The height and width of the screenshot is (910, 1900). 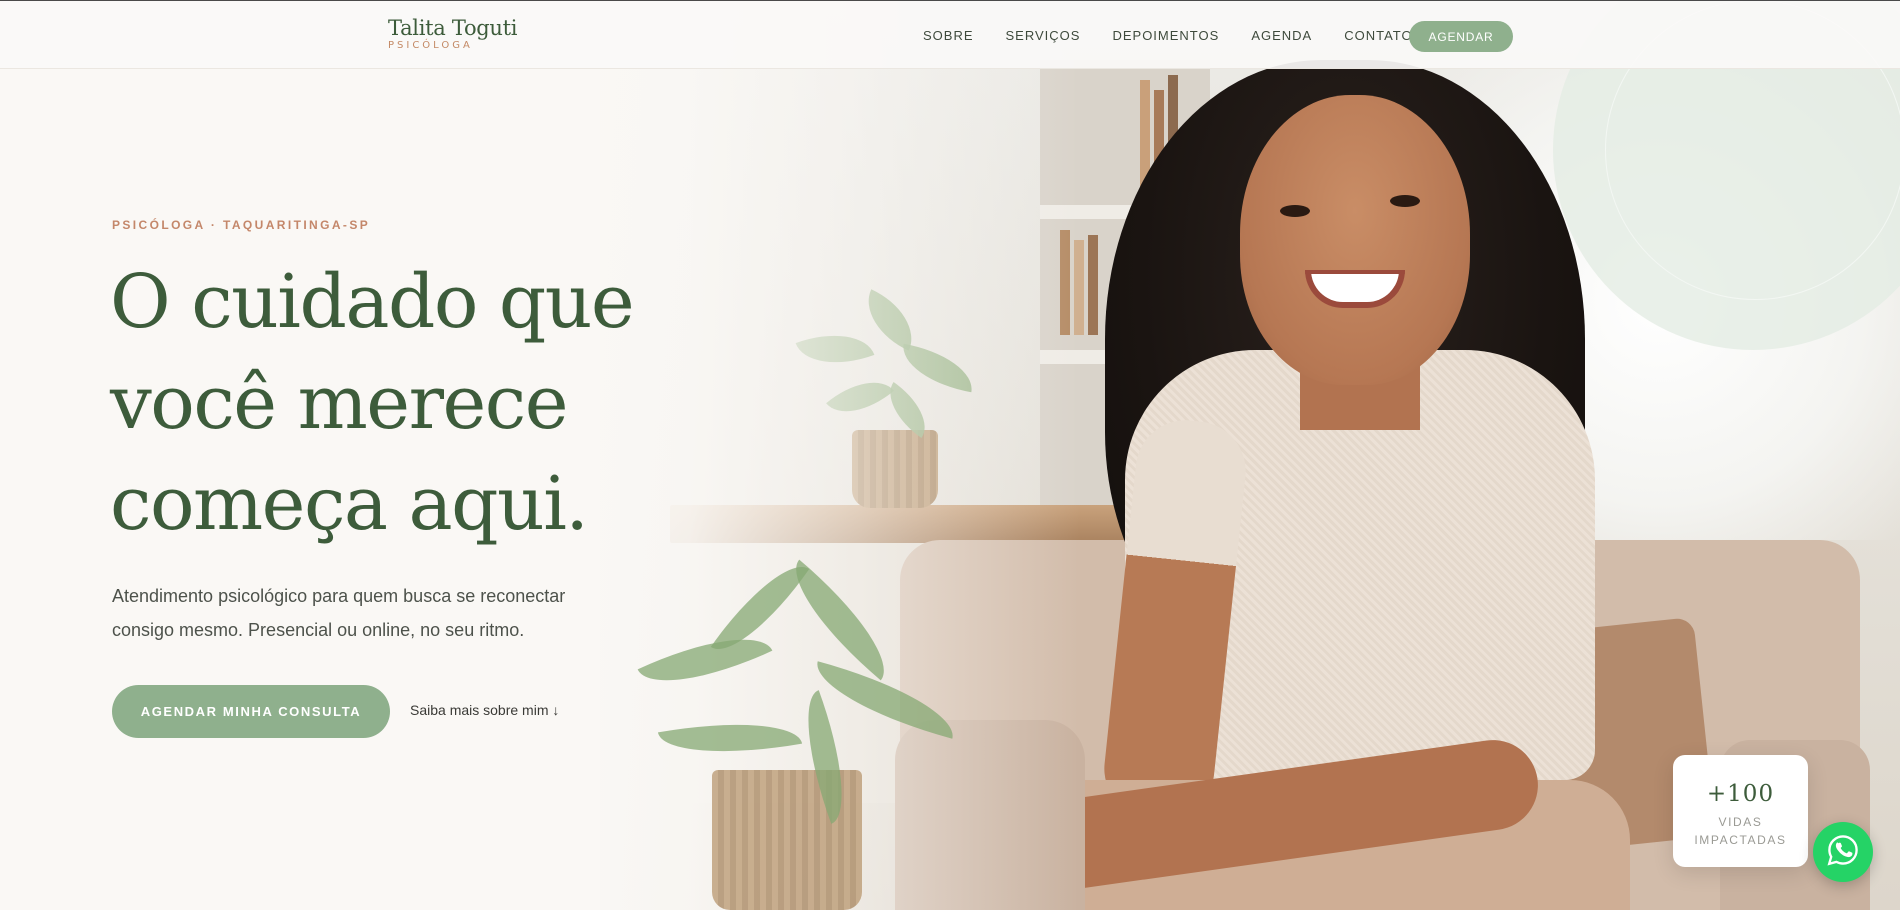 I want to click on nav-link-servicos: SERVIÇOS, so click(x=1043, y=35).